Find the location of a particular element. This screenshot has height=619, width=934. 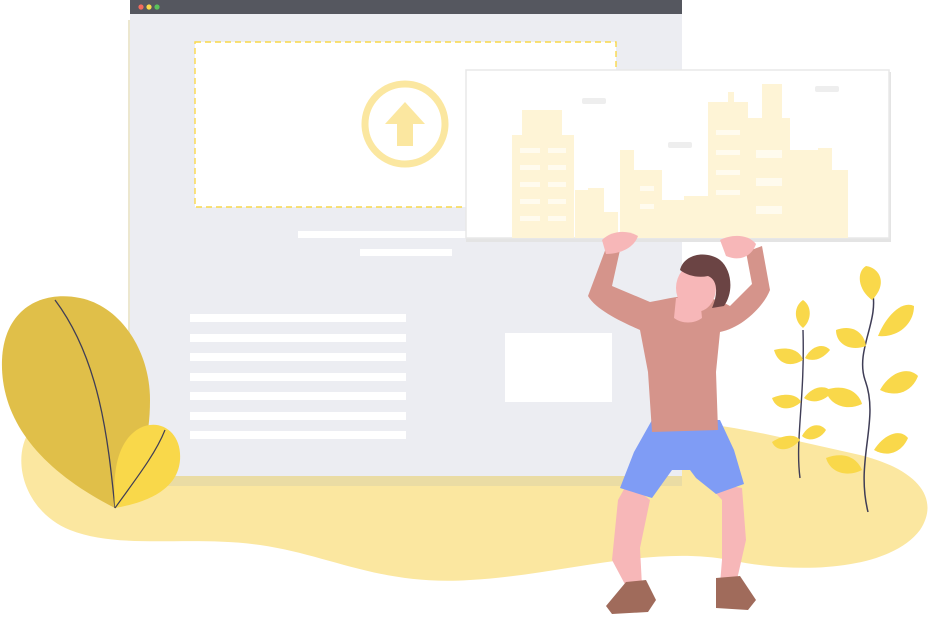

window-minimize-dot is located at coordinates (149, 7).